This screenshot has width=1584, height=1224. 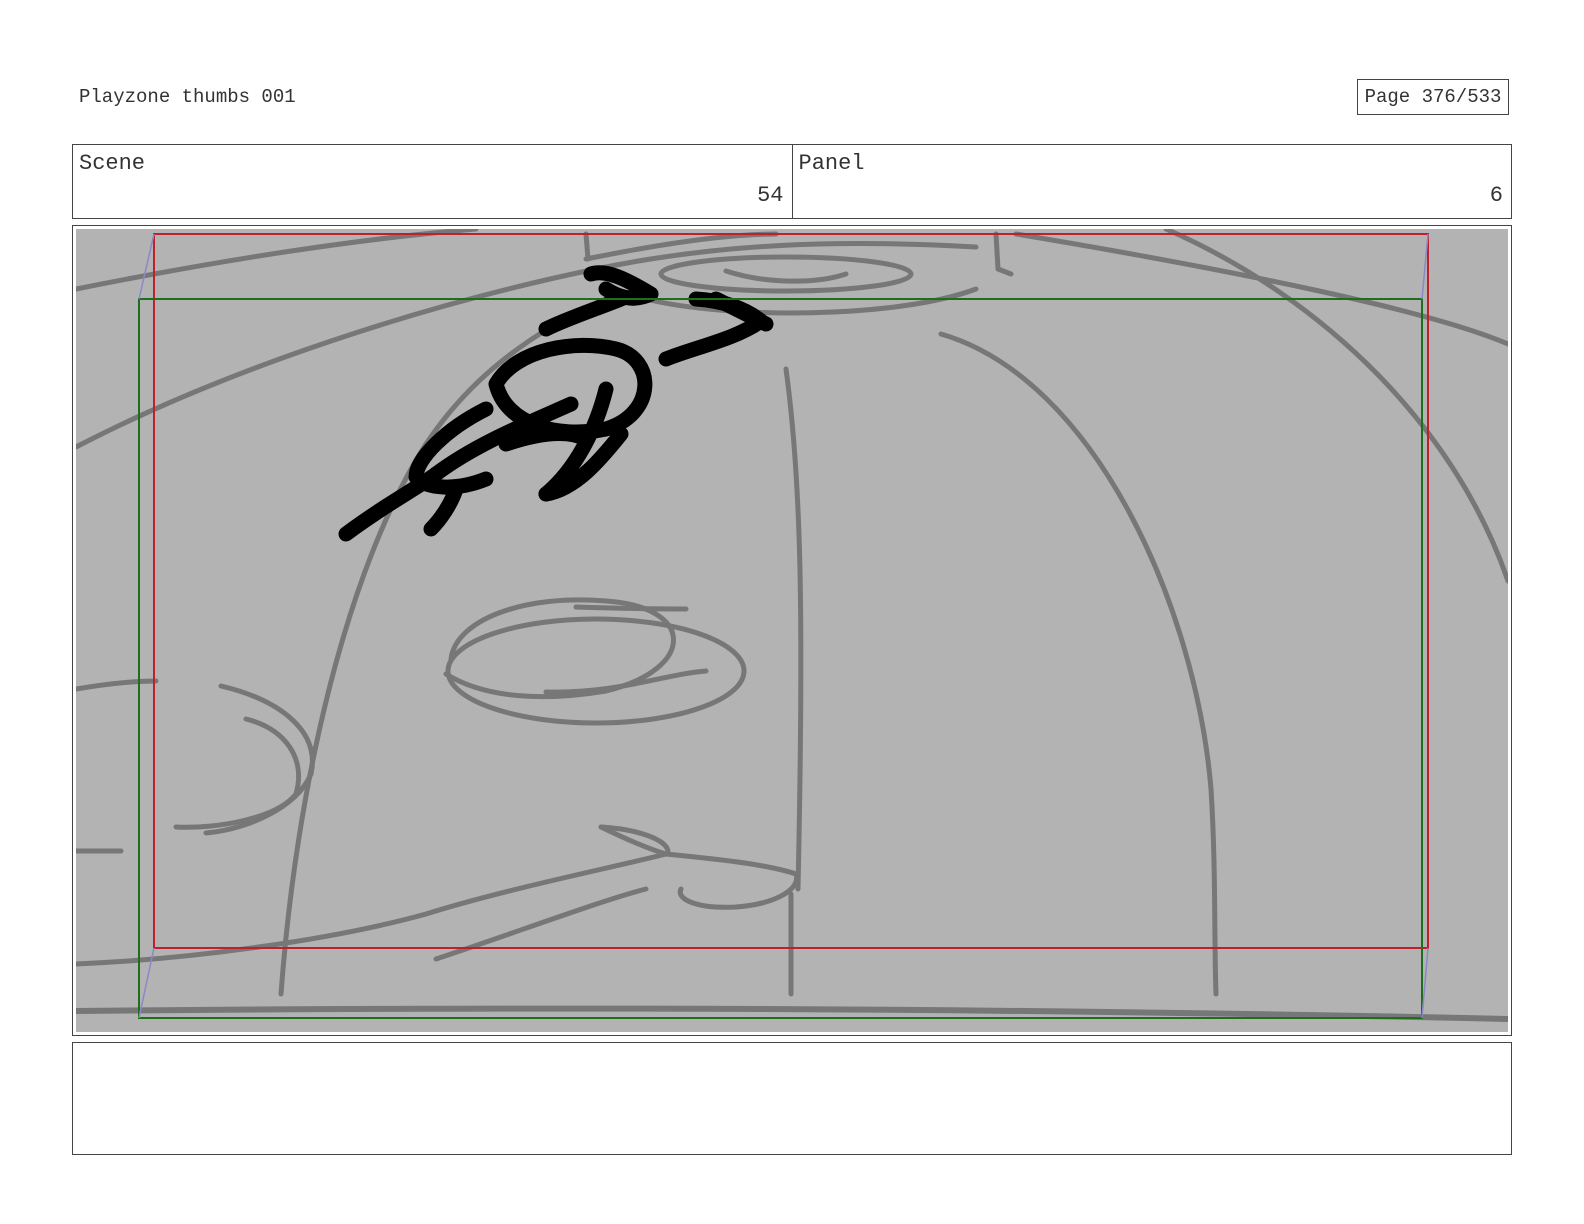 What do you see at coordinates (1496, 195) in the screenshot?
I see `panel-number: 6` at bounding box center [1496, 195].